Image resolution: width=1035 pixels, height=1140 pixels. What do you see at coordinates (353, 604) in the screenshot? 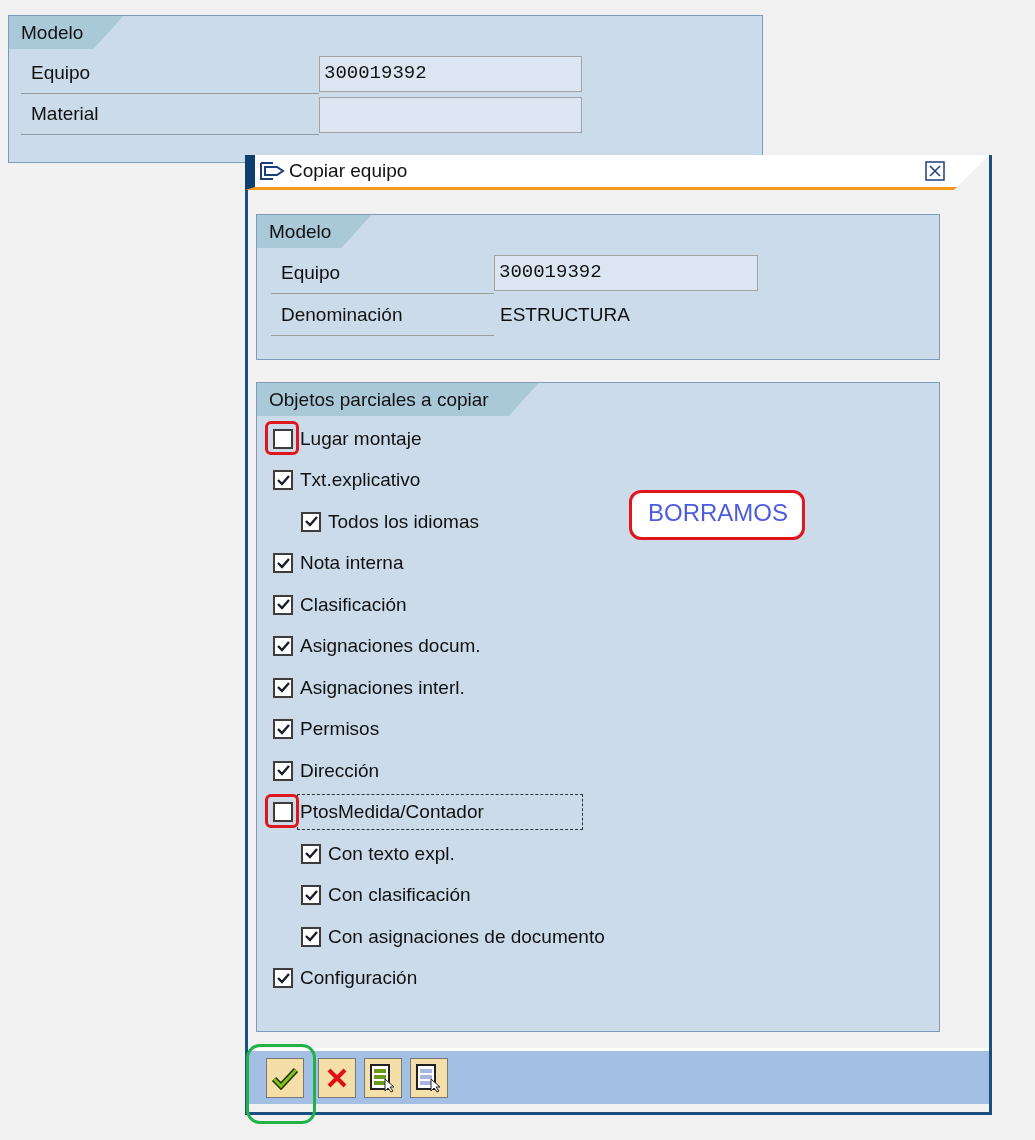
I see `checkbox-label: Clasificación` at bounding box center [353, 604].